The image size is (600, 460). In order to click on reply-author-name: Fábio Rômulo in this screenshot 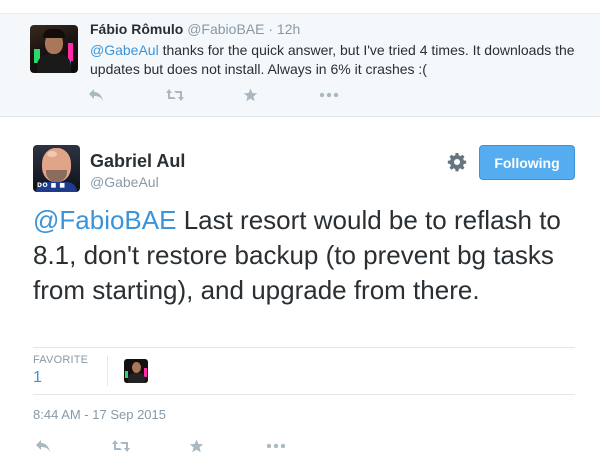, I will do `click(136, 29)`.